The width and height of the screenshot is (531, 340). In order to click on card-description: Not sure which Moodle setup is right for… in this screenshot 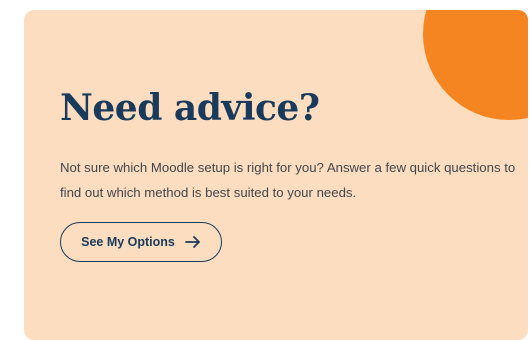, I will do `click(288, 180)`.